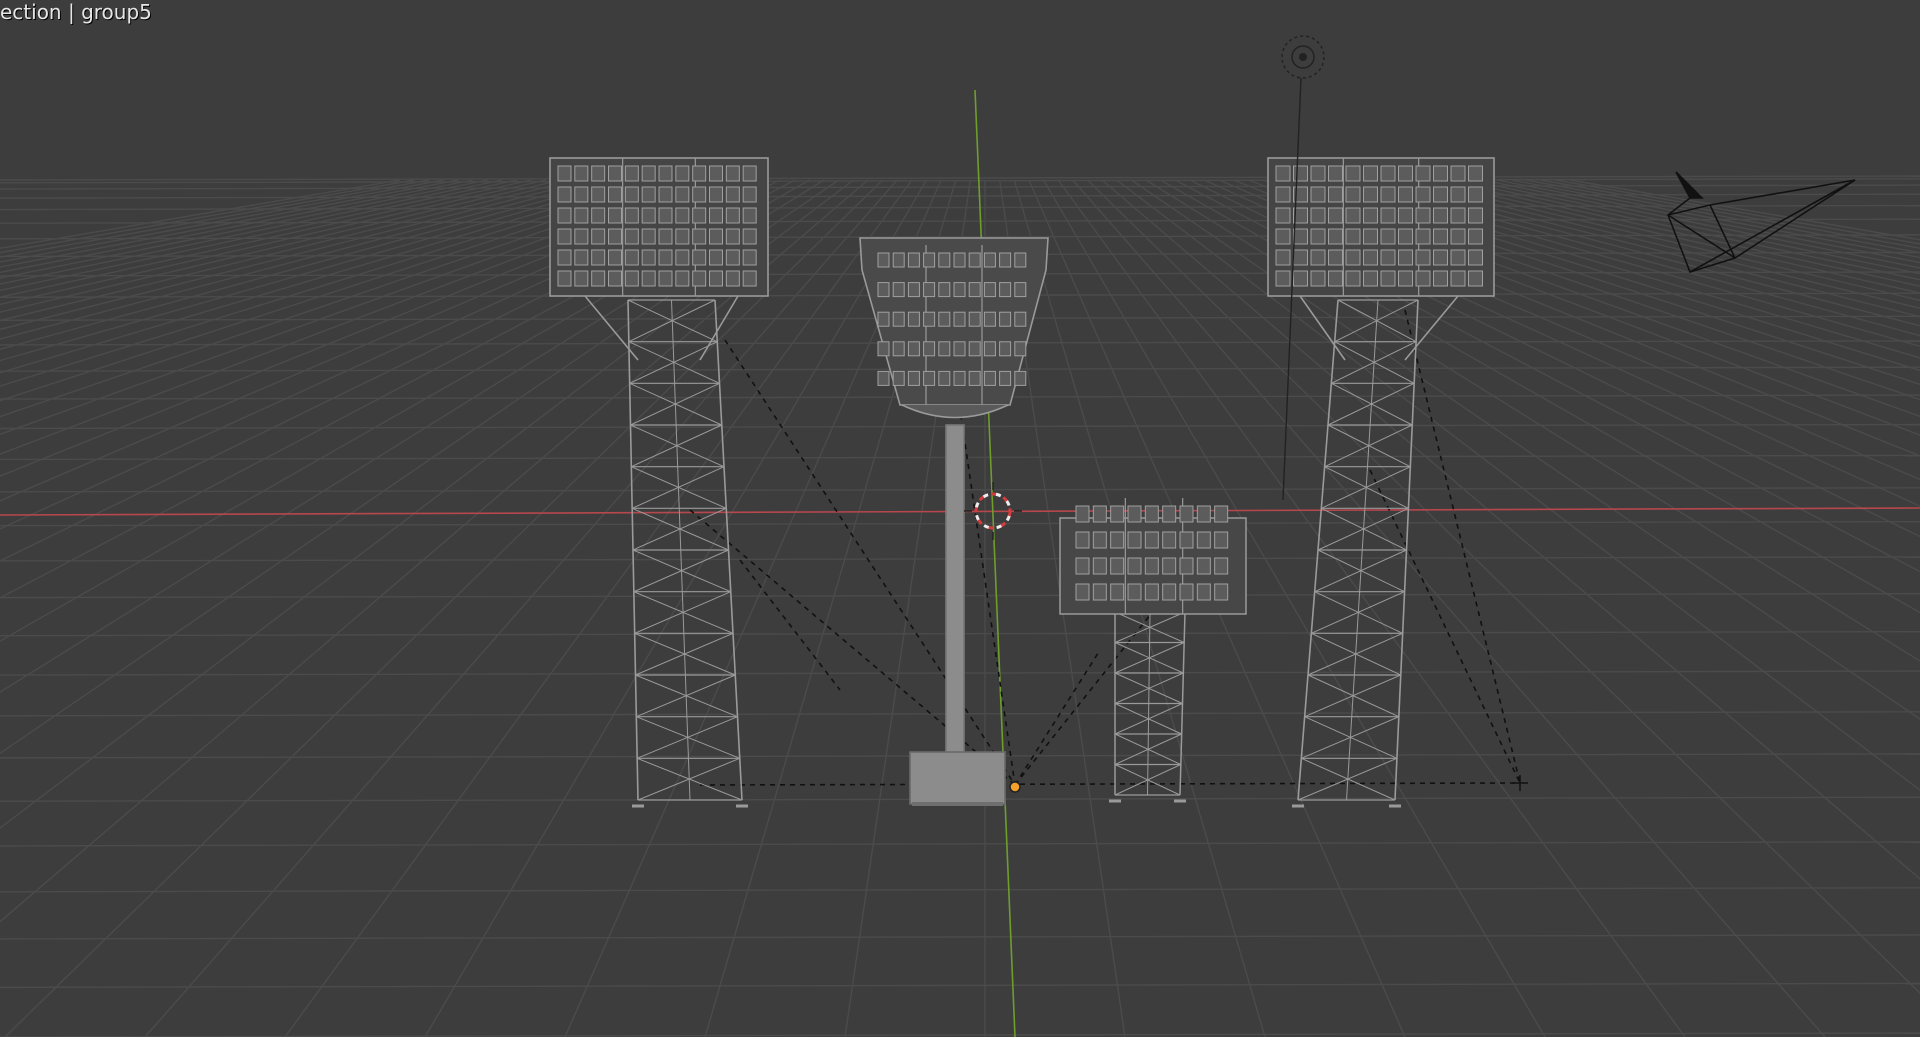  Describe the element at coordinates (1520, 783) in the screenshot. I see `empty-target-marker` at that location.